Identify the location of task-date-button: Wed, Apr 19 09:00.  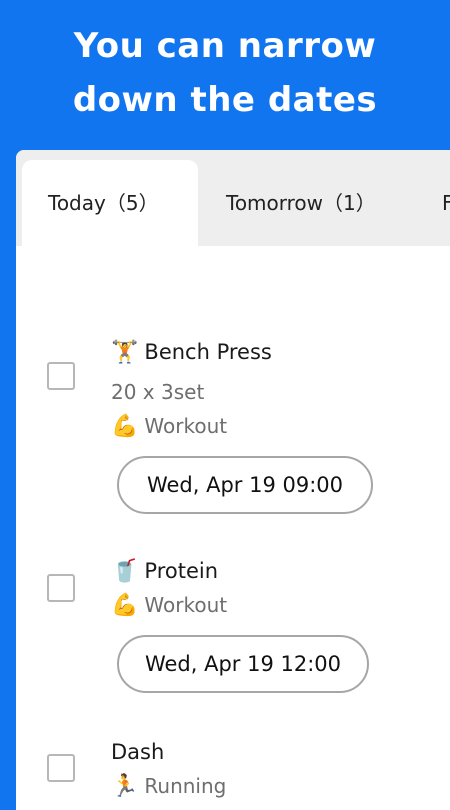
(245, 485).